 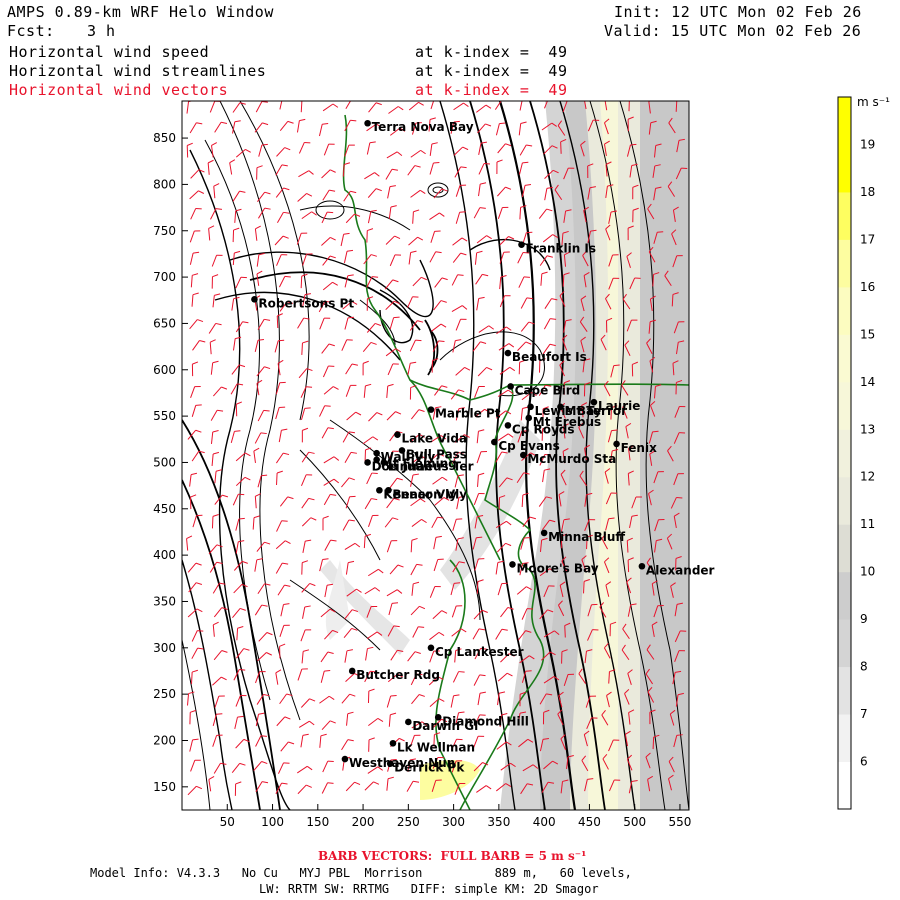 I want to click on place-label: Lk Wellman, so click(x=436, y=747).